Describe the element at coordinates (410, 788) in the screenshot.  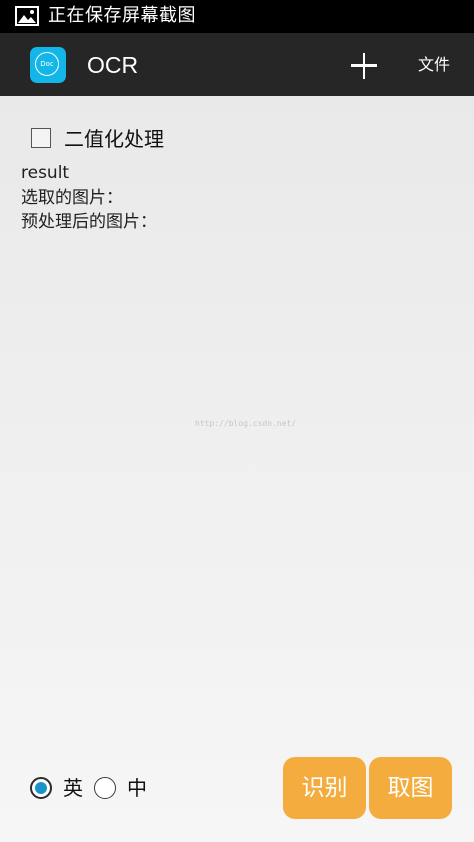
I see `pick-image-button: 取图` at that location.